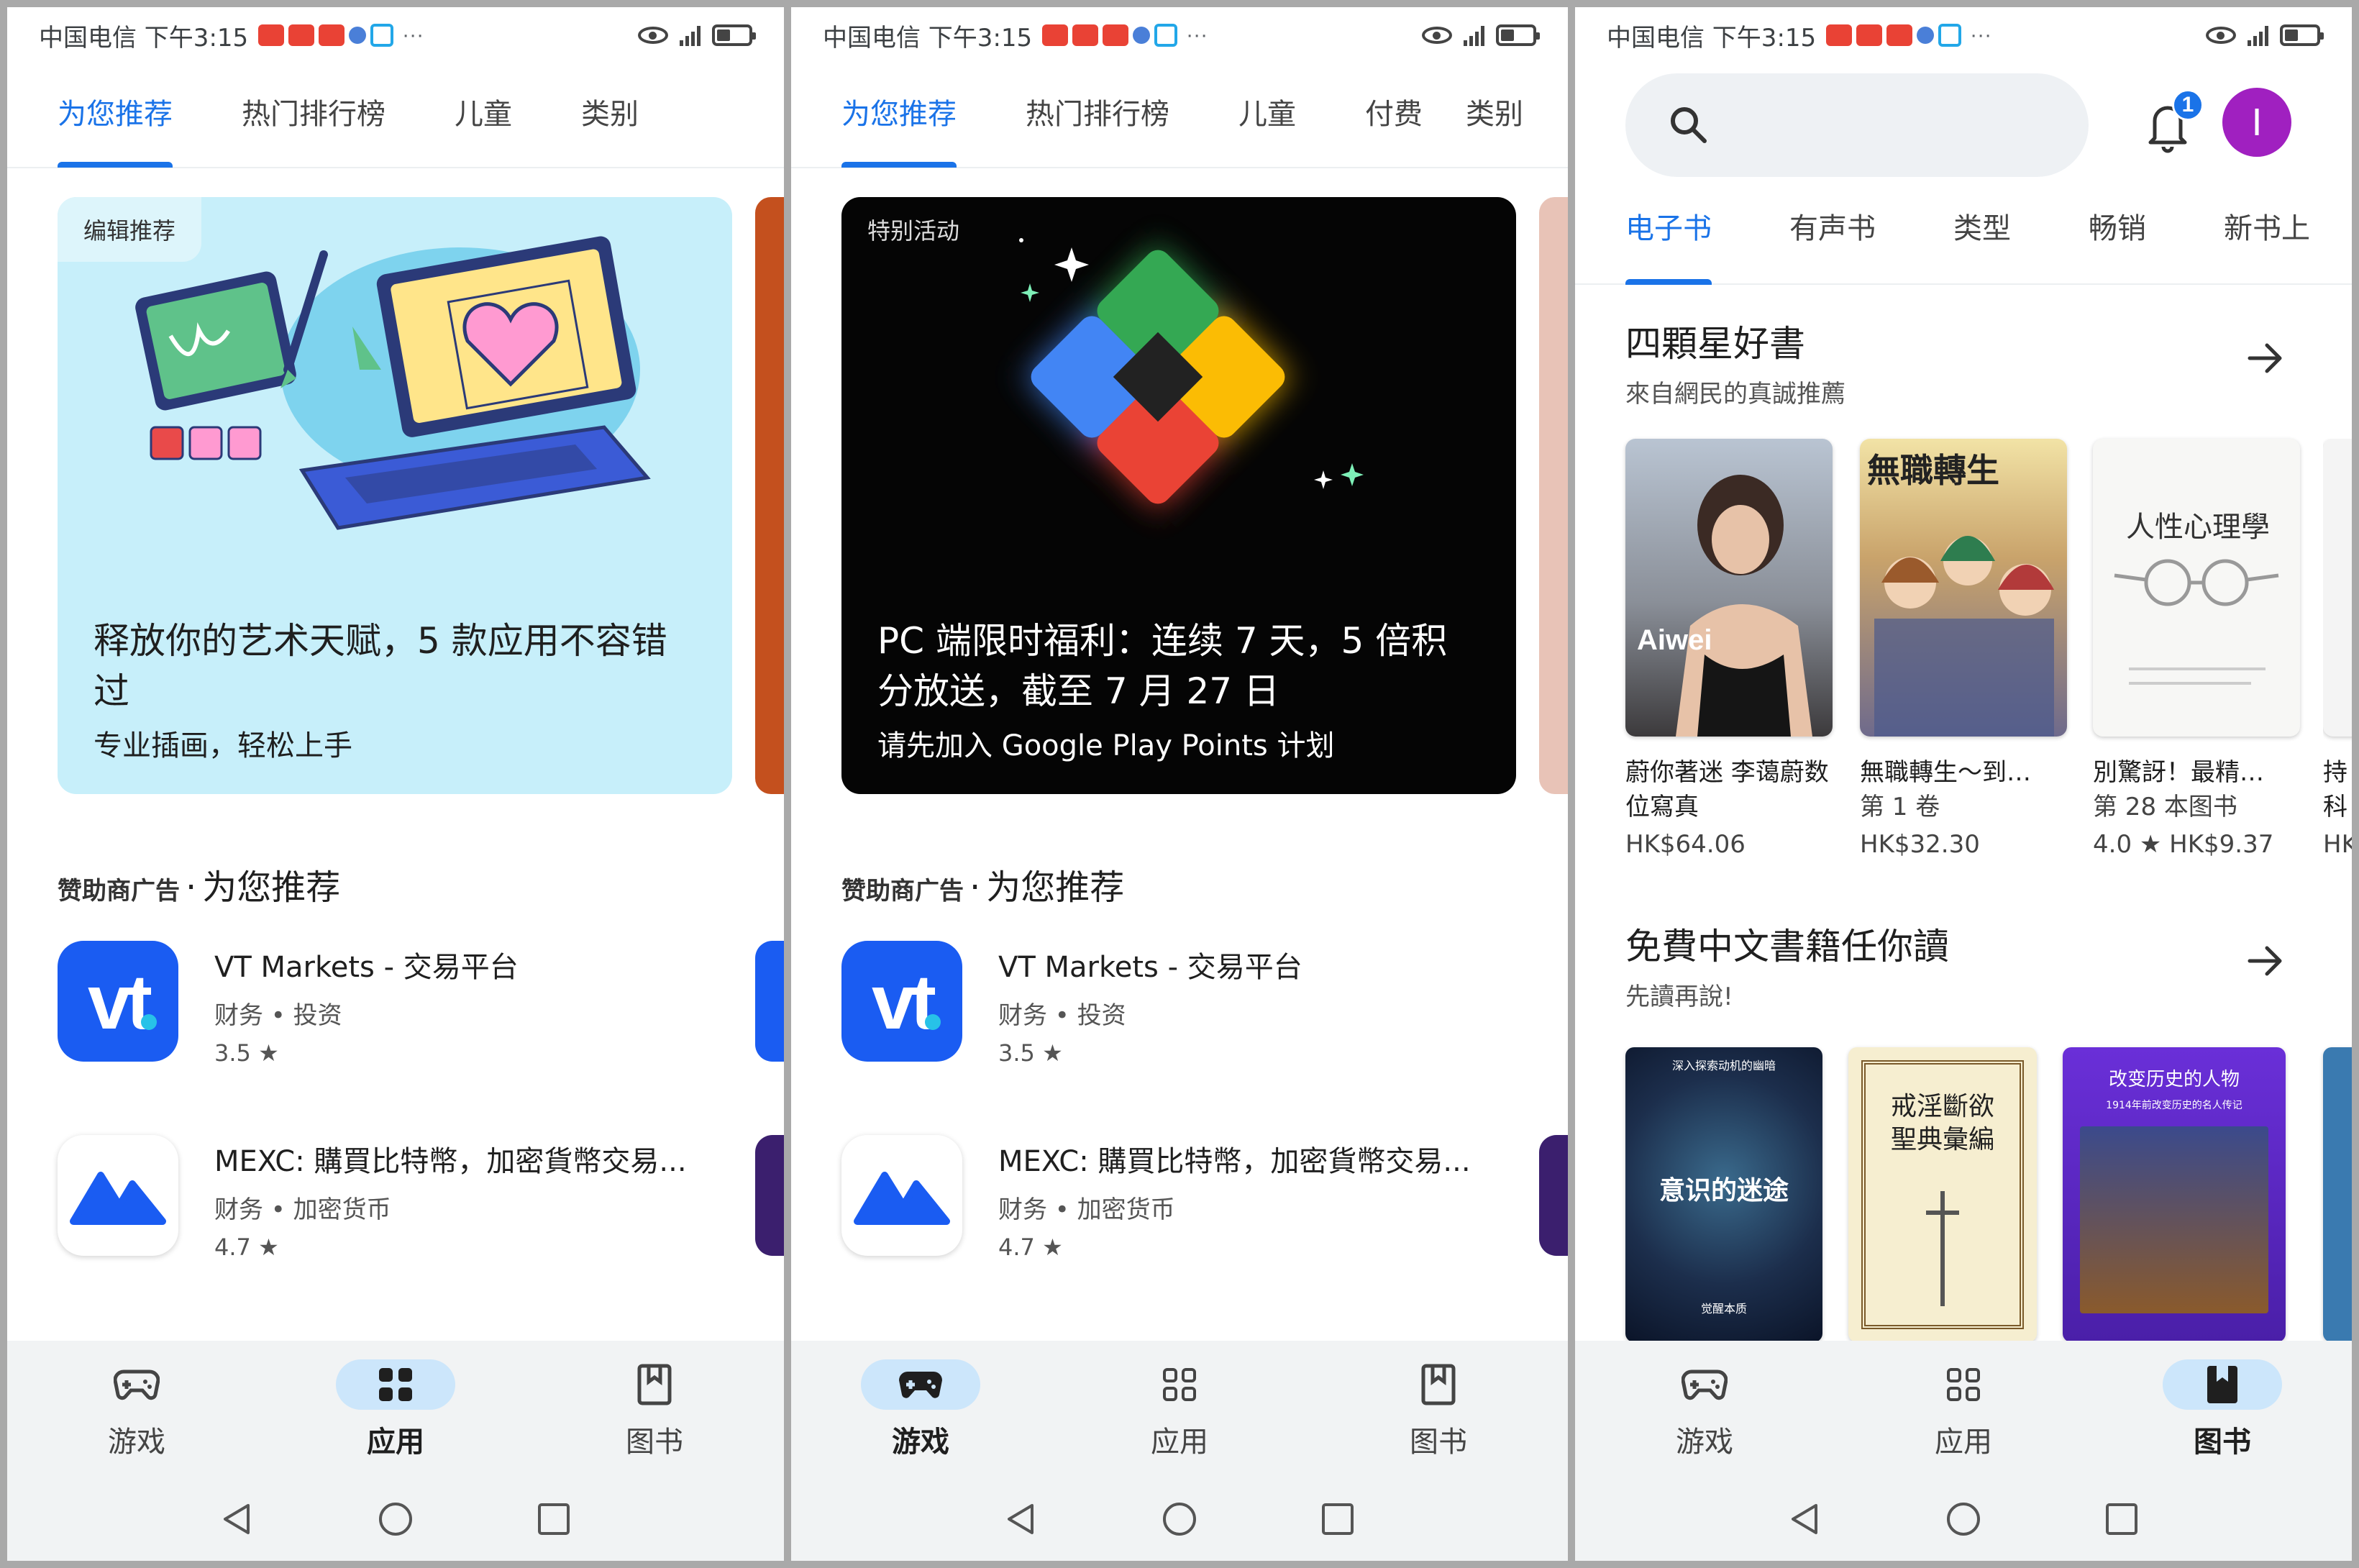  I want to click on book-card: 無職轉生 無職轉生～到… 第 1 卷 HK$32.30, so click(1963, 649).